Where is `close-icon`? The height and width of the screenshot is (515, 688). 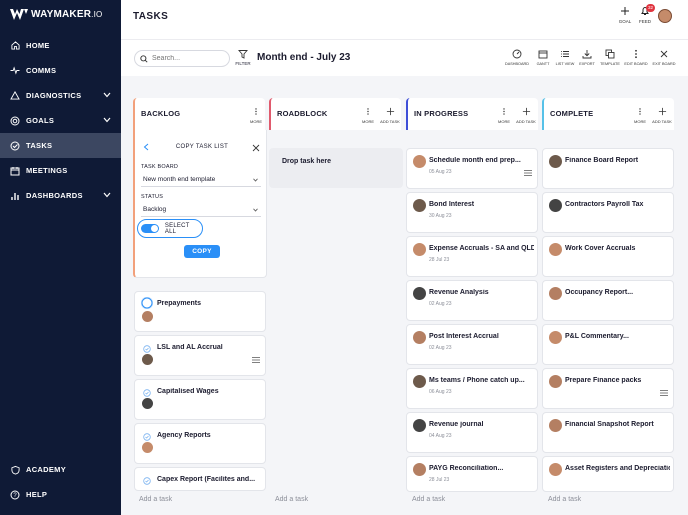
close-icon is located at coordinates (256, 149).